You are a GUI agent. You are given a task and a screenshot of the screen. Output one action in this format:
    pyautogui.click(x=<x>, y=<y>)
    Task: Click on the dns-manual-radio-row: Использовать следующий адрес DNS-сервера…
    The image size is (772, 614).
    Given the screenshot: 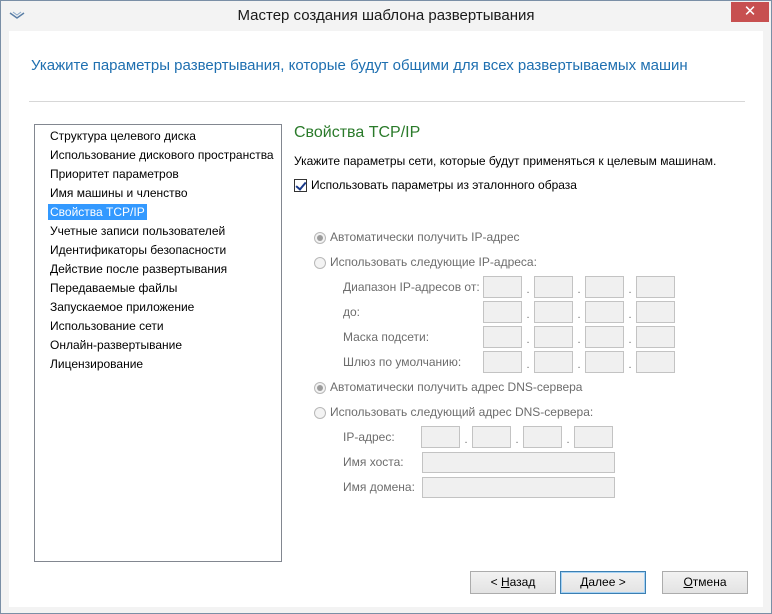 What is the action you would take?
    pyautogui.click(x=453, y=412)
    